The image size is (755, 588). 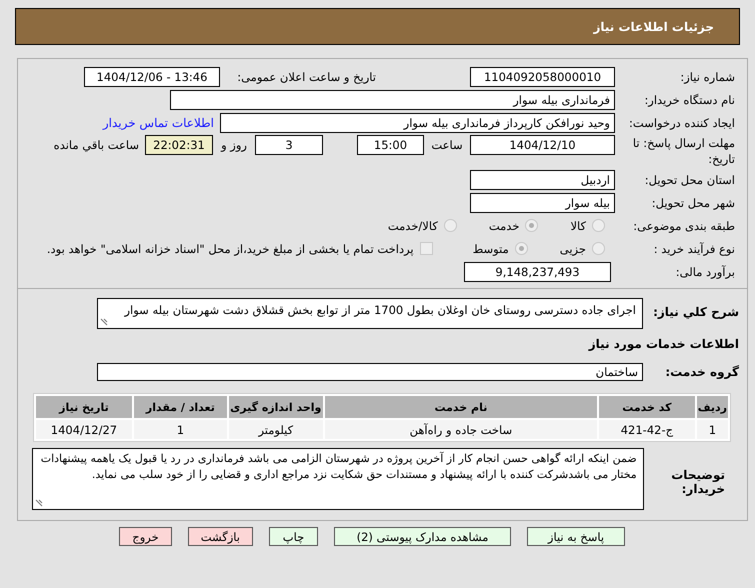 What do you see at coordinates (707, 77) in the screenshot?
I see `field-label: شماره نیاز:` at bounding box center [707, 77].